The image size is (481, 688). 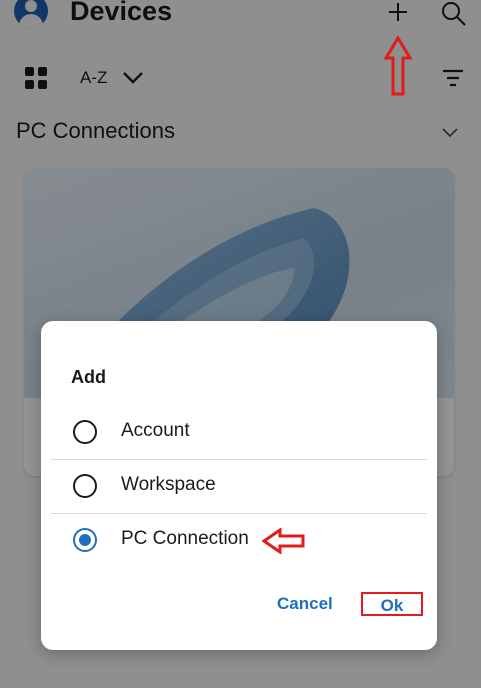 What do you see at coordinates (85, 540) in the screenshot?
I see `radio-button-selected` at bounding box center [85, 540].